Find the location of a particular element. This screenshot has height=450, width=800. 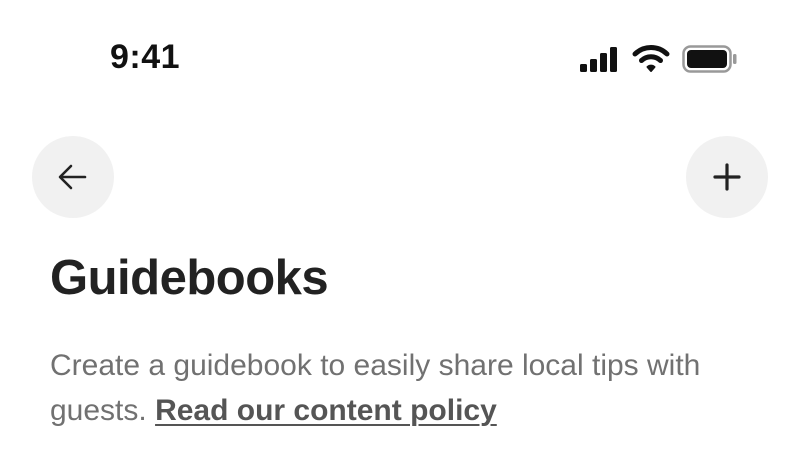

arrow-left-icon is located at coordinates (73, 177).